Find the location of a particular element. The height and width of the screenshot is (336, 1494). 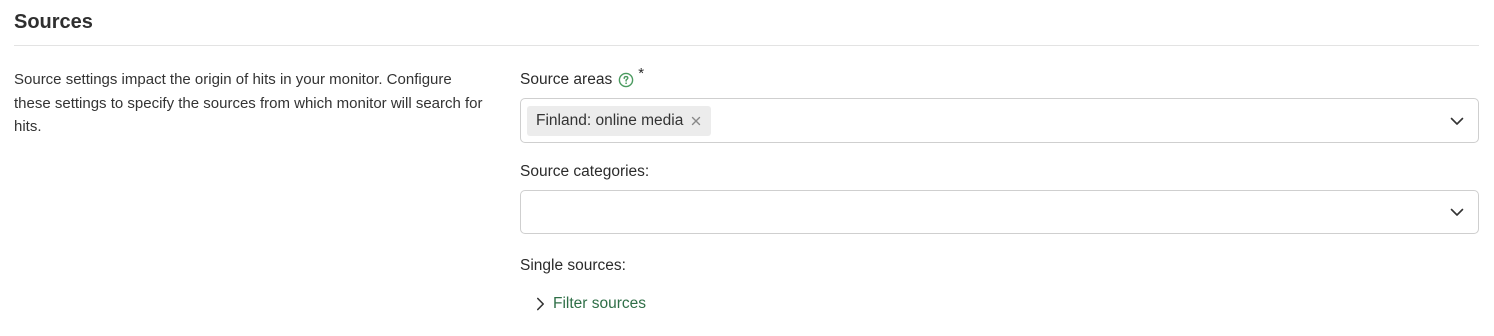

required-mark: * is located at coordinates (641, 73).